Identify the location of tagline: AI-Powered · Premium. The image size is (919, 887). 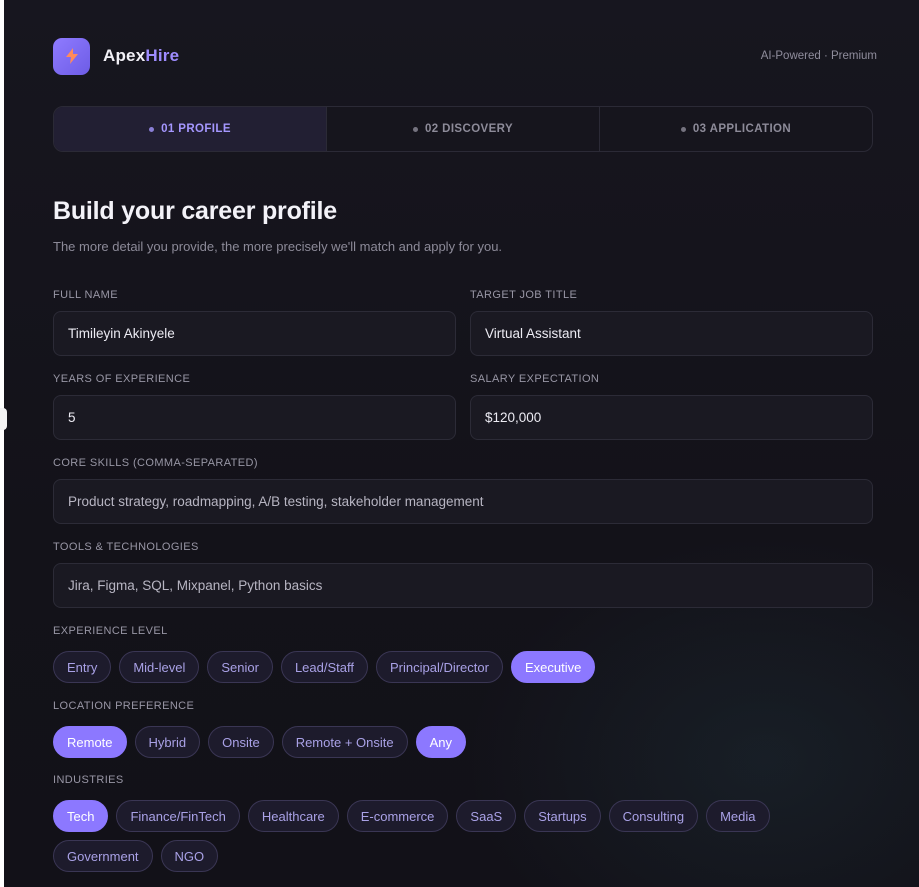
(818, 56).